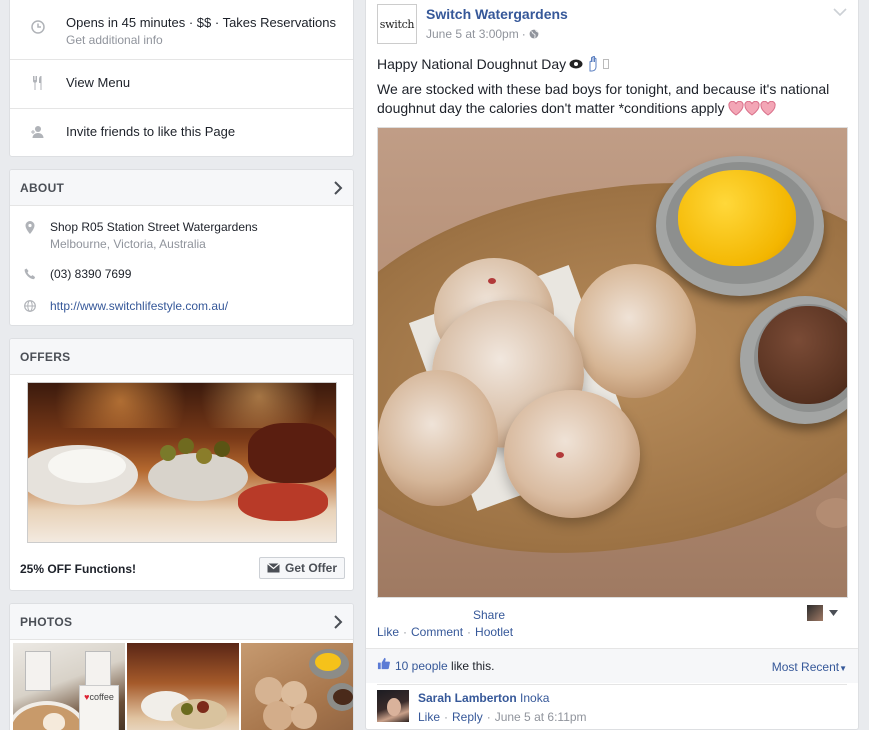 The height and width of the screenshot is (730, 869). What do you see at coordinates (494, 632) in the screenshot?
I see `hootlet-link: Hootlet` at bounding box center [494, 632].